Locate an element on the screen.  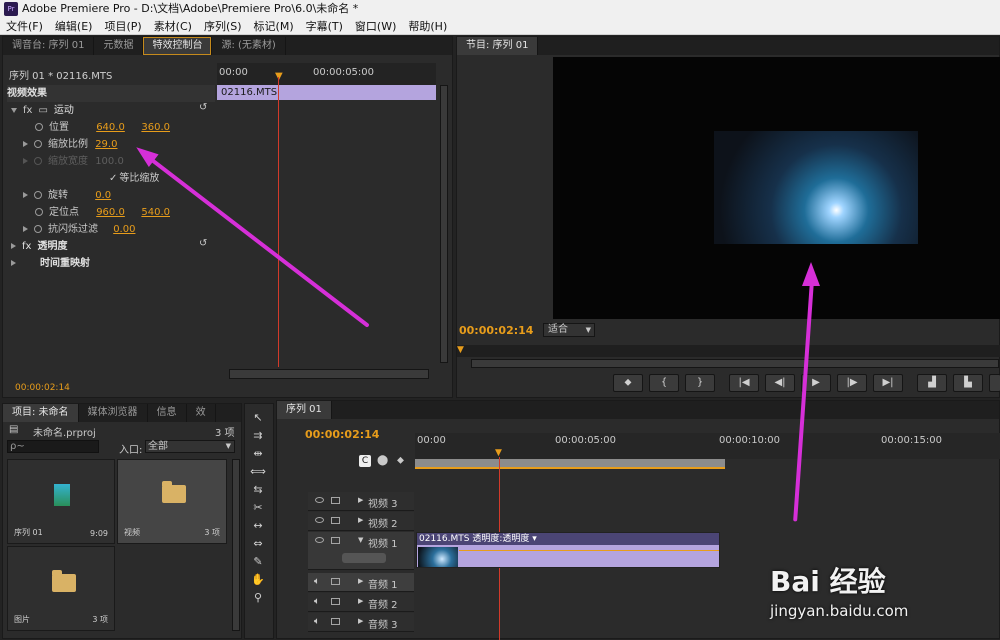
go-to-in-button: |◀ is located at coordinates (744, 383).